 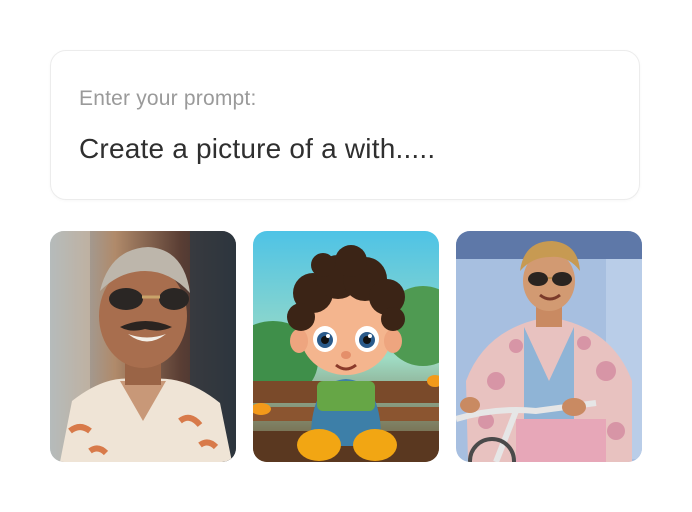 What do you see at coordinates (168, 98) in the screenshot?
I see `prompt-label: Enter your prompt:` at bounding box center [168, 98].